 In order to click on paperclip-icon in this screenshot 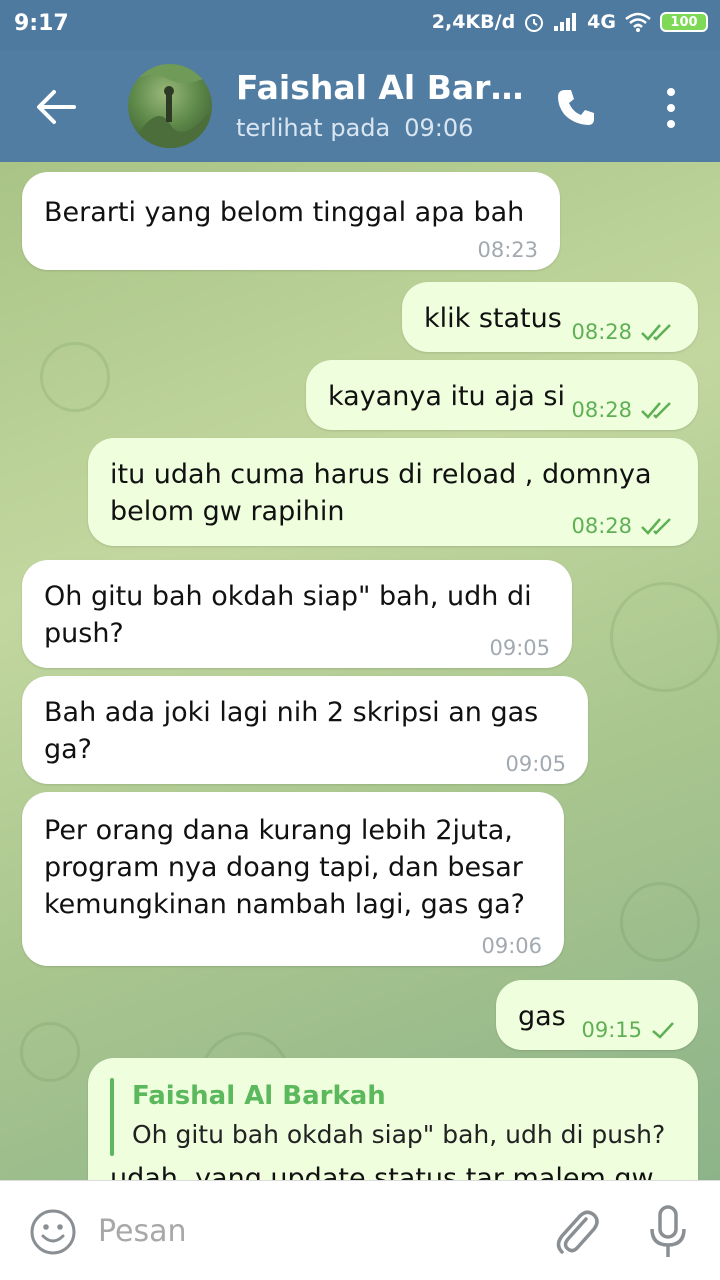, I will do `click(576, 1232)`.